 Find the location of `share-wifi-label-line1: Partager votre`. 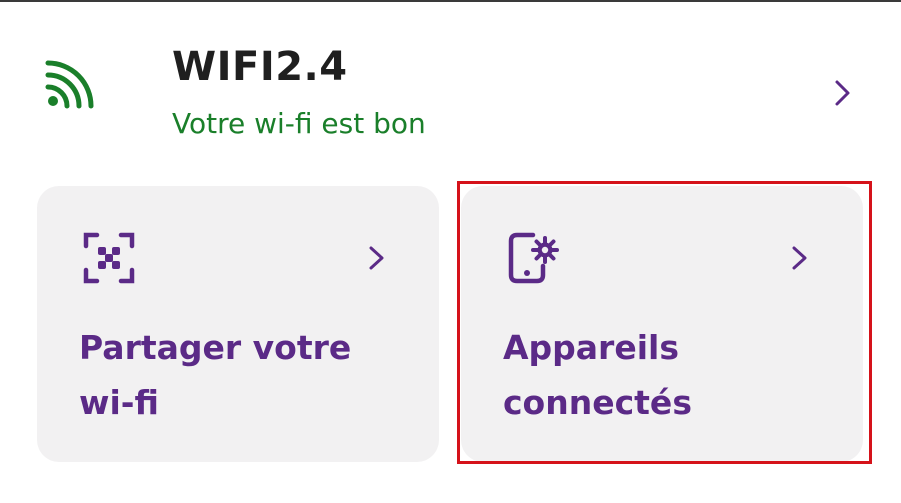

share-wifi-label-line1: Partager votre is located at coordinates (215, 347).